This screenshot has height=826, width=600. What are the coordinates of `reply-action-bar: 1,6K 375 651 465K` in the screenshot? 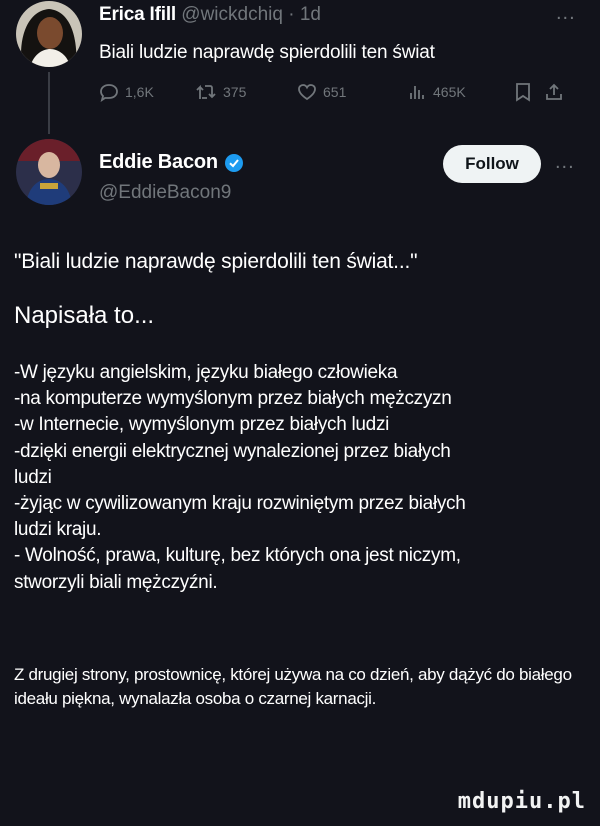 It's located at (330, 96).